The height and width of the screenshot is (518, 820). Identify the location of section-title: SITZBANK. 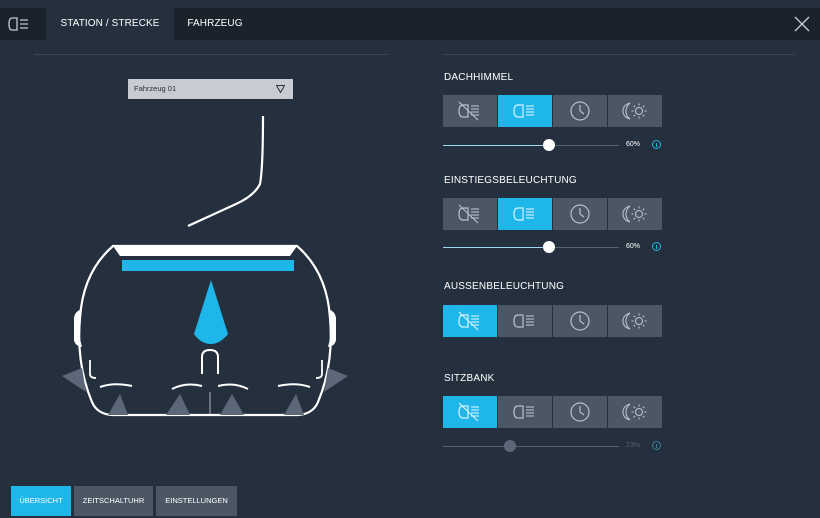
(469, 378).